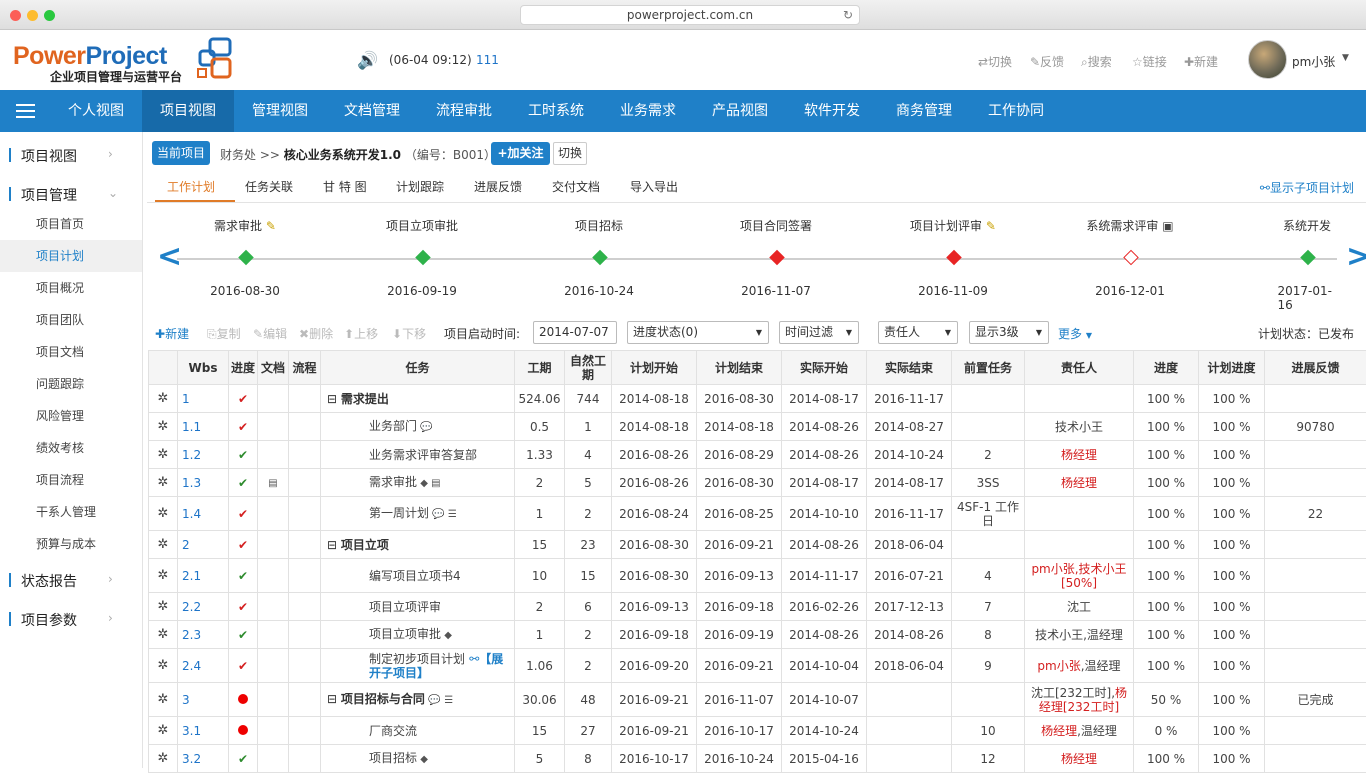 The image size is (1366, 773). Describe the element at coordinates (418, 483) in the screenshot. I see `task-cell: 需求审批 ◆ ▤` at that location.